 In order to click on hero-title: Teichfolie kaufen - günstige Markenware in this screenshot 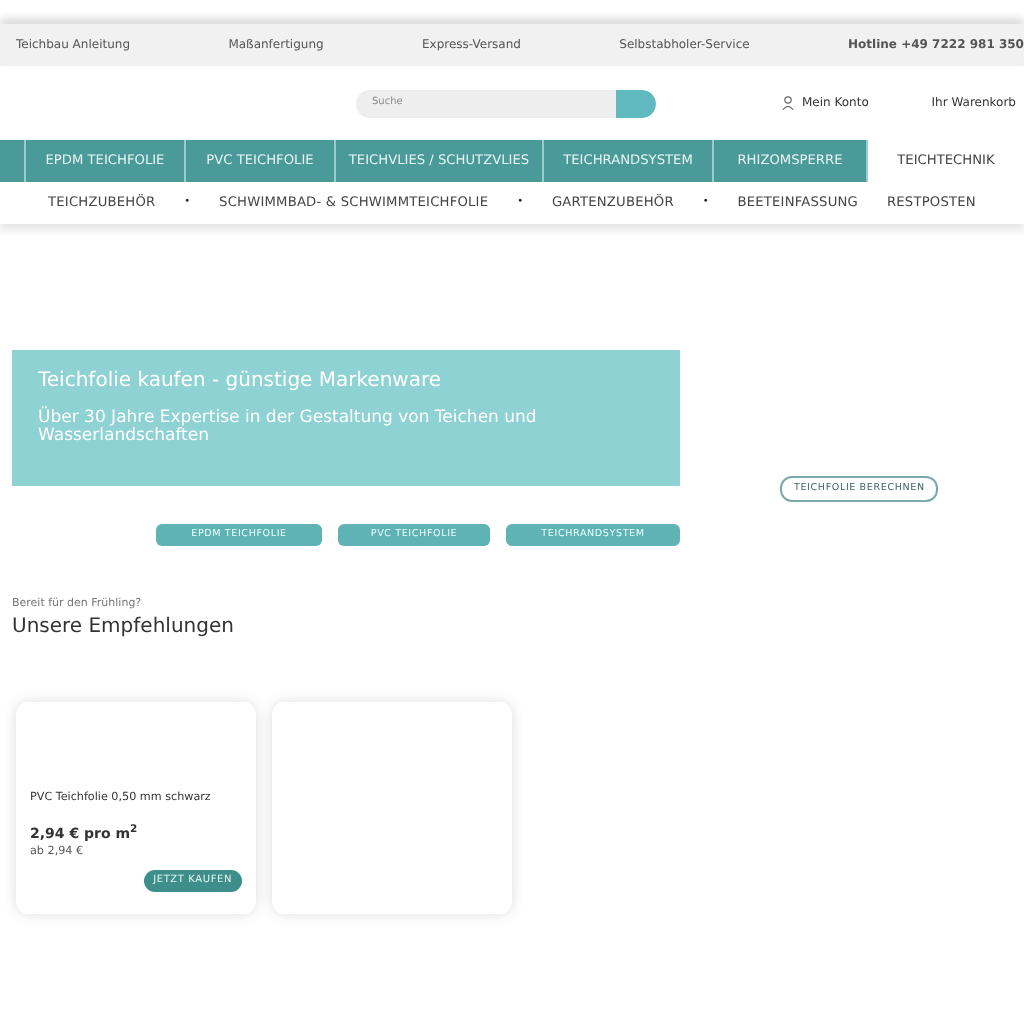, I will do `click(241, 382)`.